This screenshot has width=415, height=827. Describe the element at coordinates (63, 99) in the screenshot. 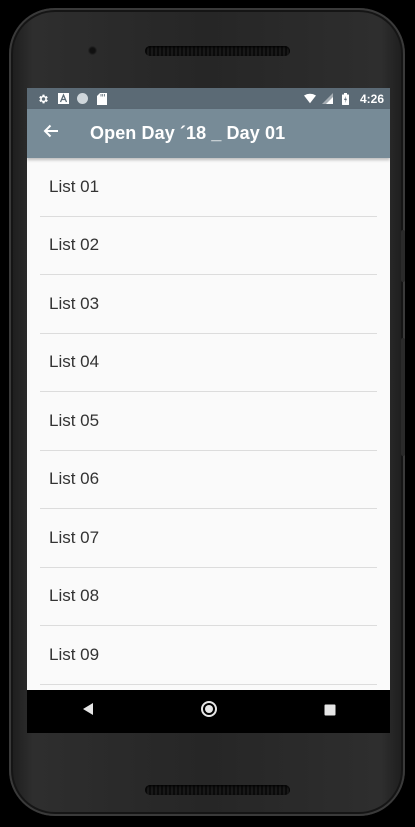

I see `a-icon` at that location.